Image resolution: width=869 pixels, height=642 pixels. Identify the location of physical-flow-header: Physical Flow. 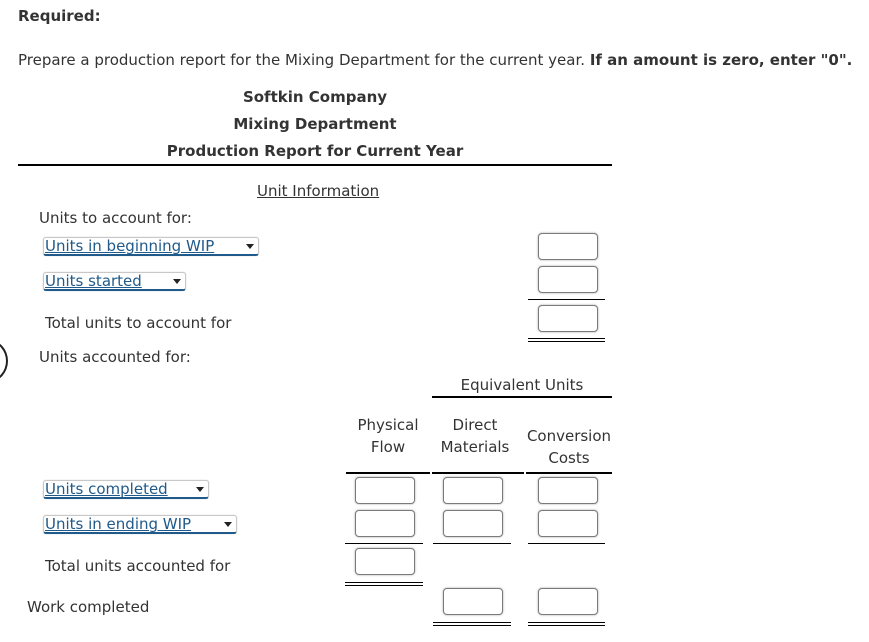
(388, 436).